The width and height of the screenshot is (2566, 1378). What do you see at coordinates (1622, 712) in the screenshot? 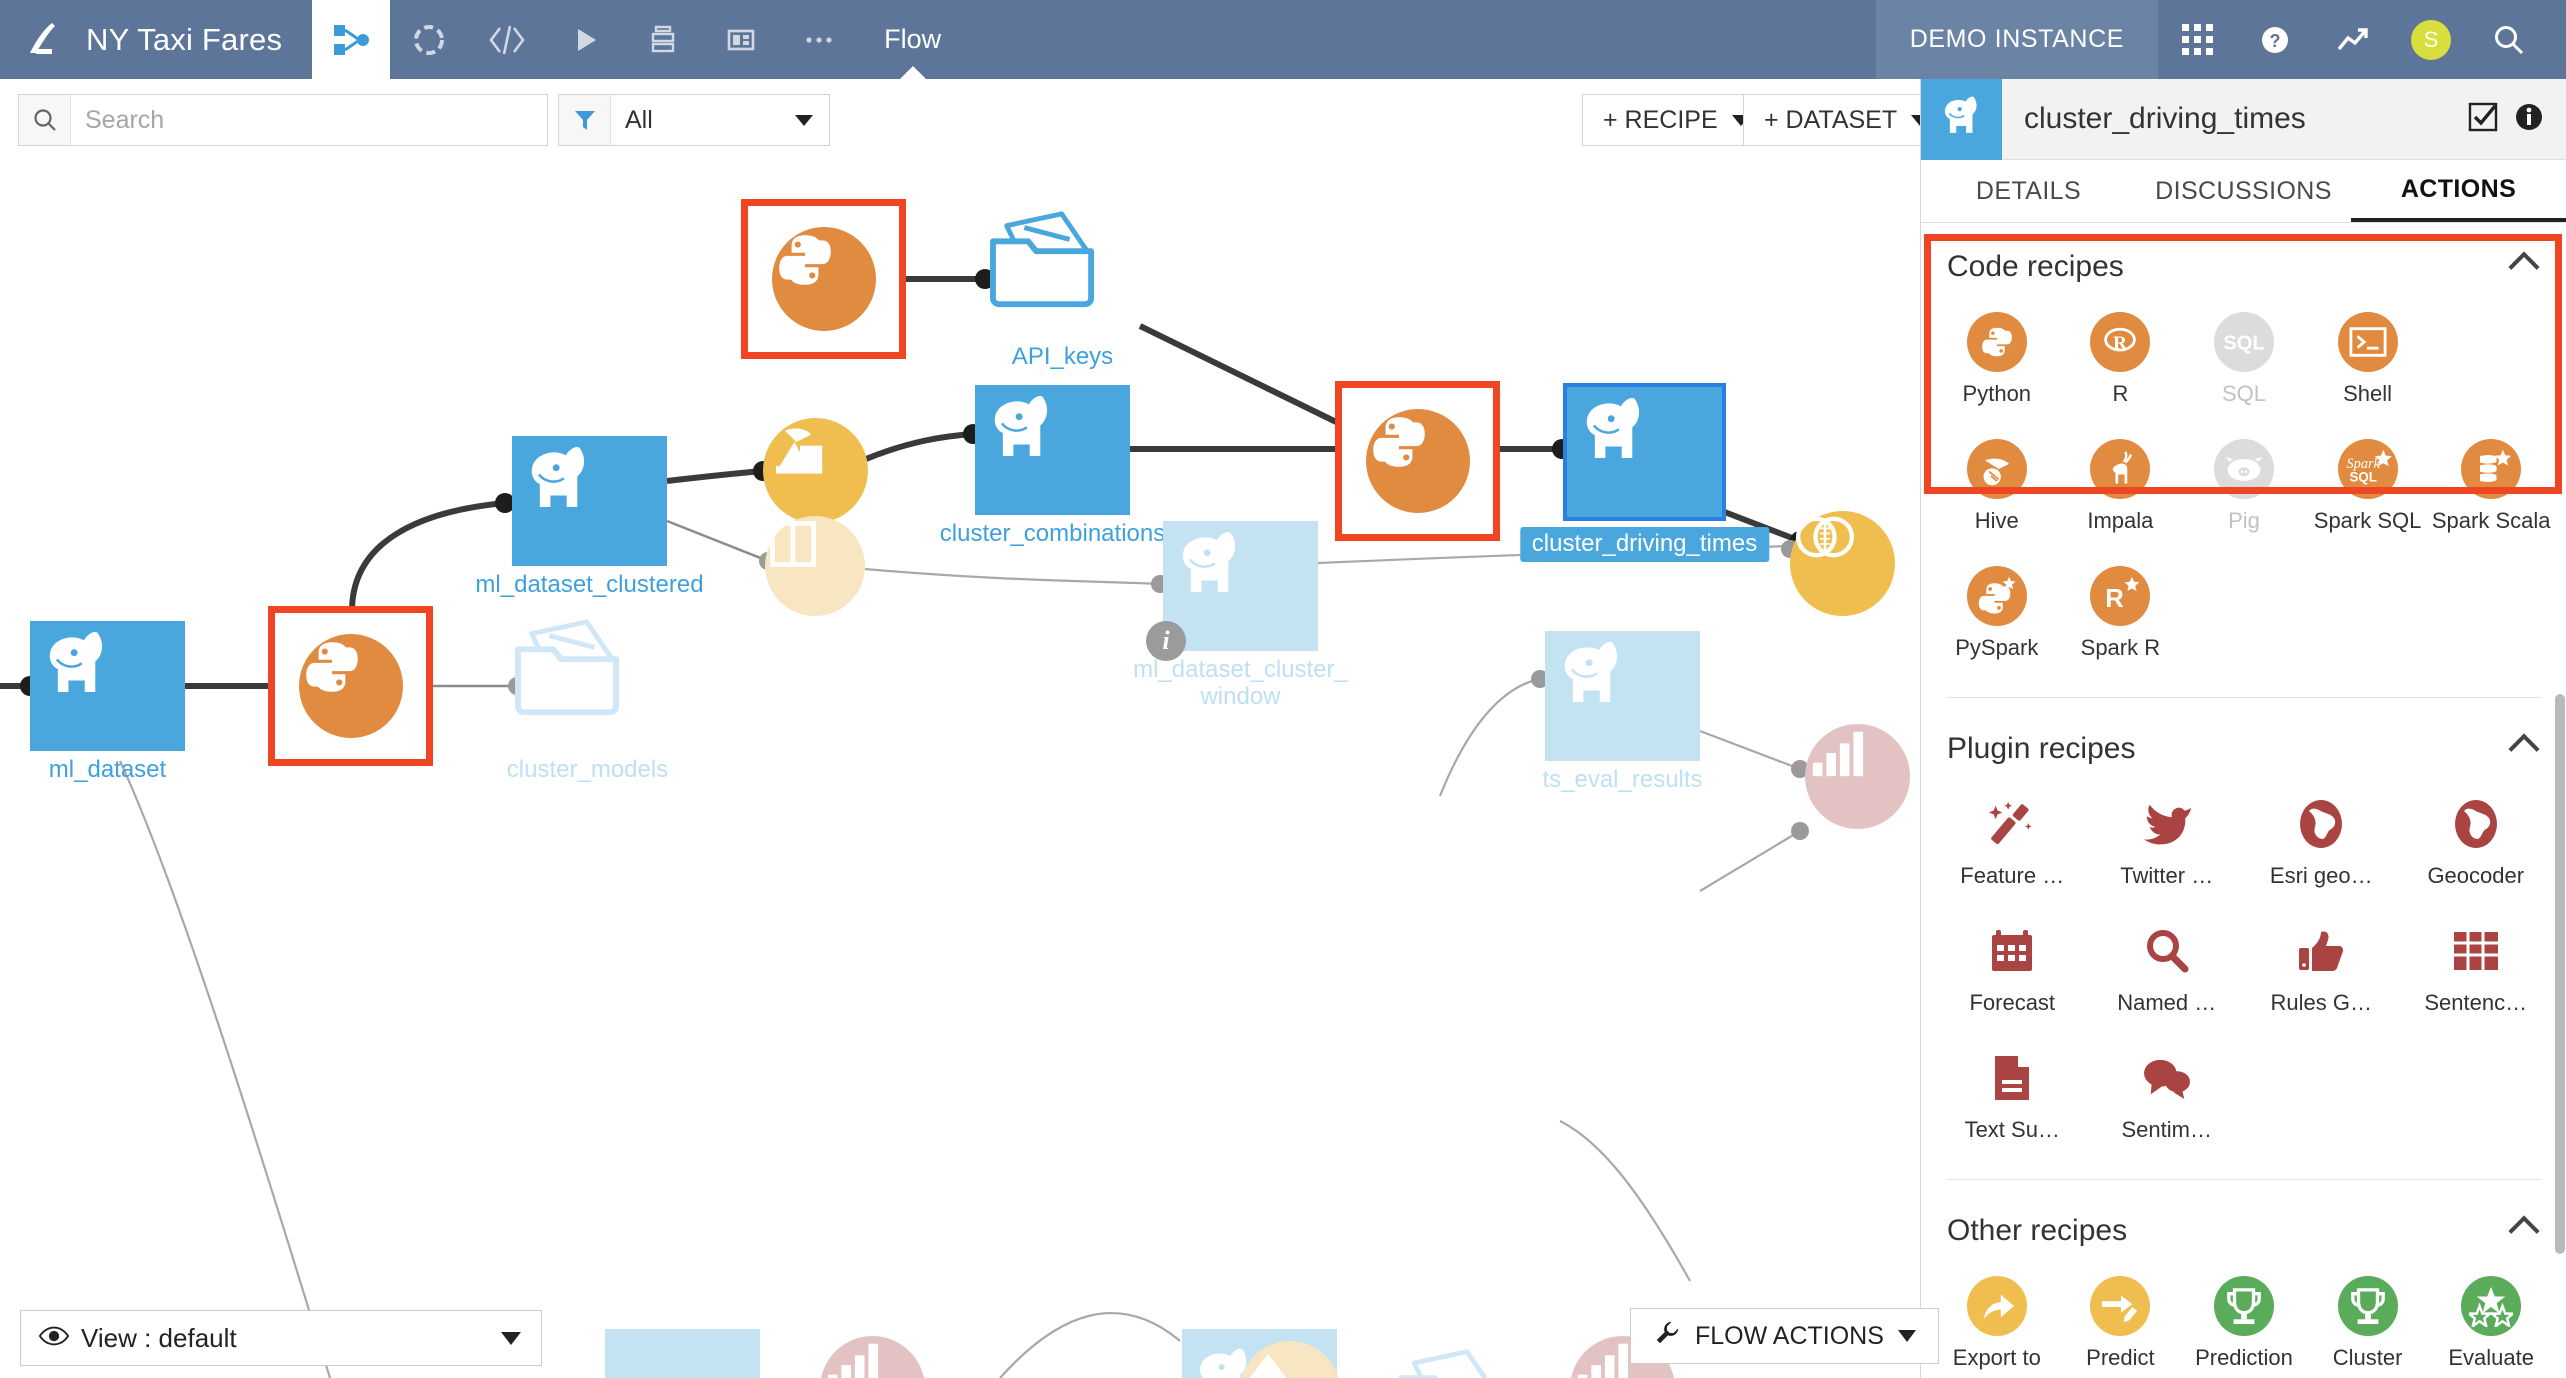
I see `flow-node-ts_eval_results: ts_eval_results` at bounding box center [1622, 712].